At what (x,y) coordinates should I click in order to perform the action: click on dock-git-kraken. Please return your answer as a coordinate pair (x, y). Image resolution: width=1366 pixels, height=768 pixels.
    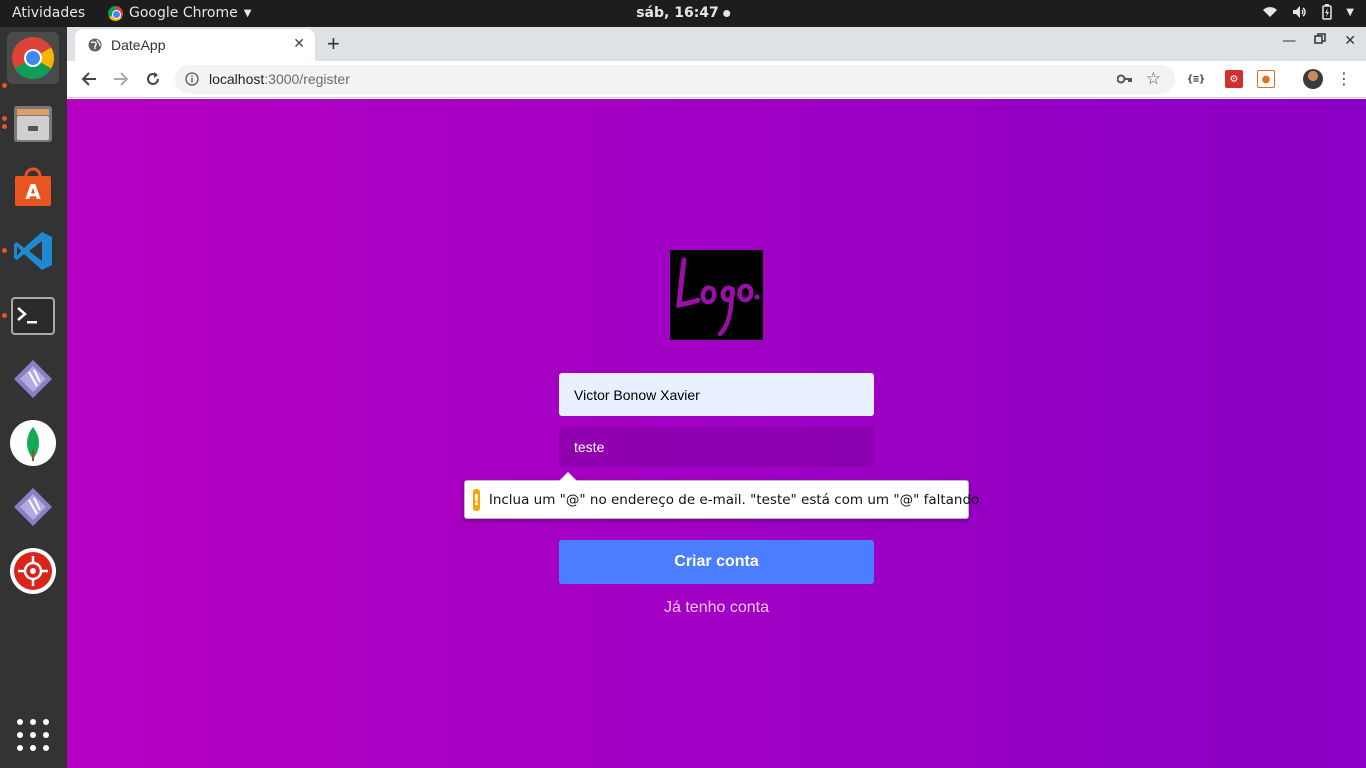
    Looking at the image, I should click on (33, 379).